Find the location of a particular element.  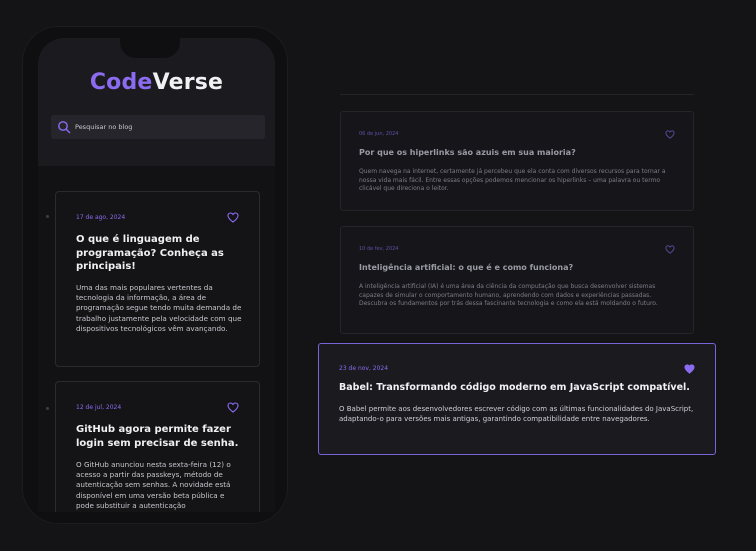

brand-logo: CodeVerse is located at coordinates (156, 82).